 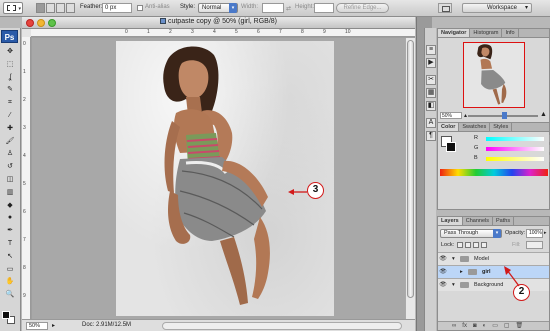 What do you see at coordinates (493, 284) in the screenshot?
I see `layer-row: 👁 ▾ Background` at bounding box center [493, 284].